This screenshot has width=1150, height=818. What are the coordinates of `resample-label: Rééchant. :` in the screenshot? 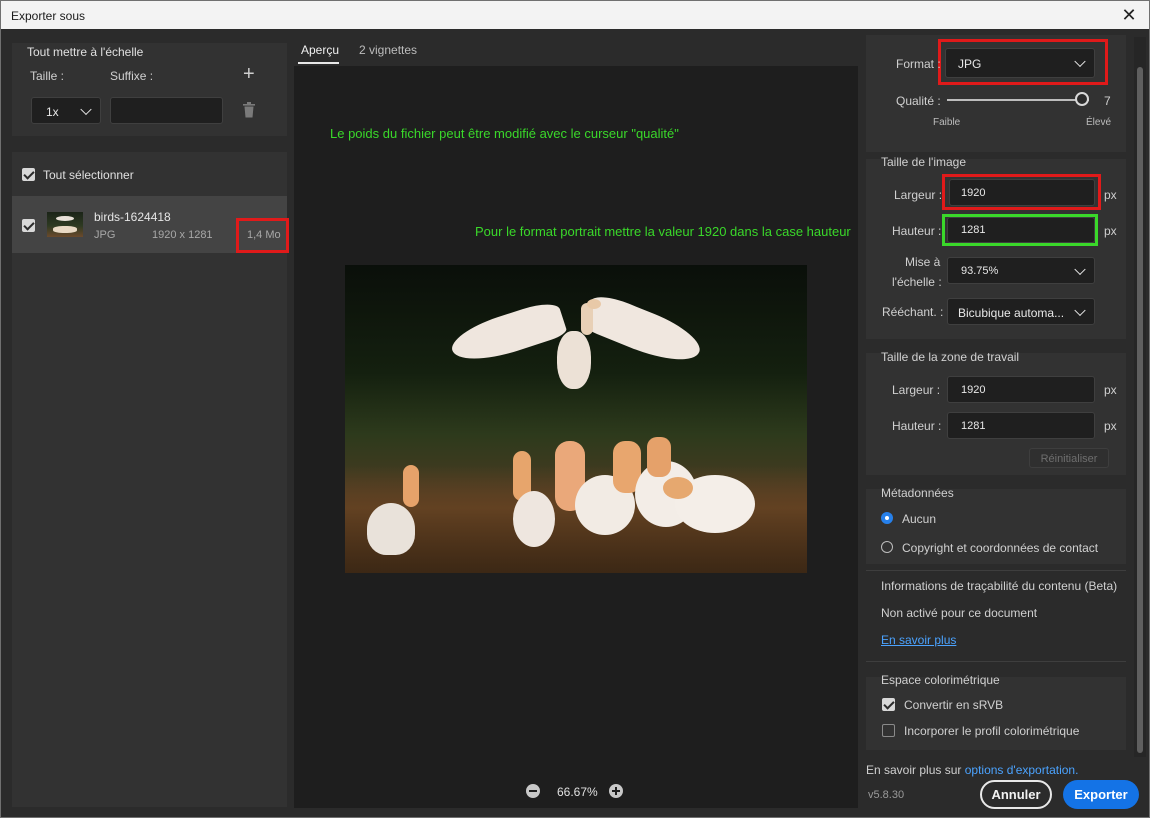 It's located at (913, 312).